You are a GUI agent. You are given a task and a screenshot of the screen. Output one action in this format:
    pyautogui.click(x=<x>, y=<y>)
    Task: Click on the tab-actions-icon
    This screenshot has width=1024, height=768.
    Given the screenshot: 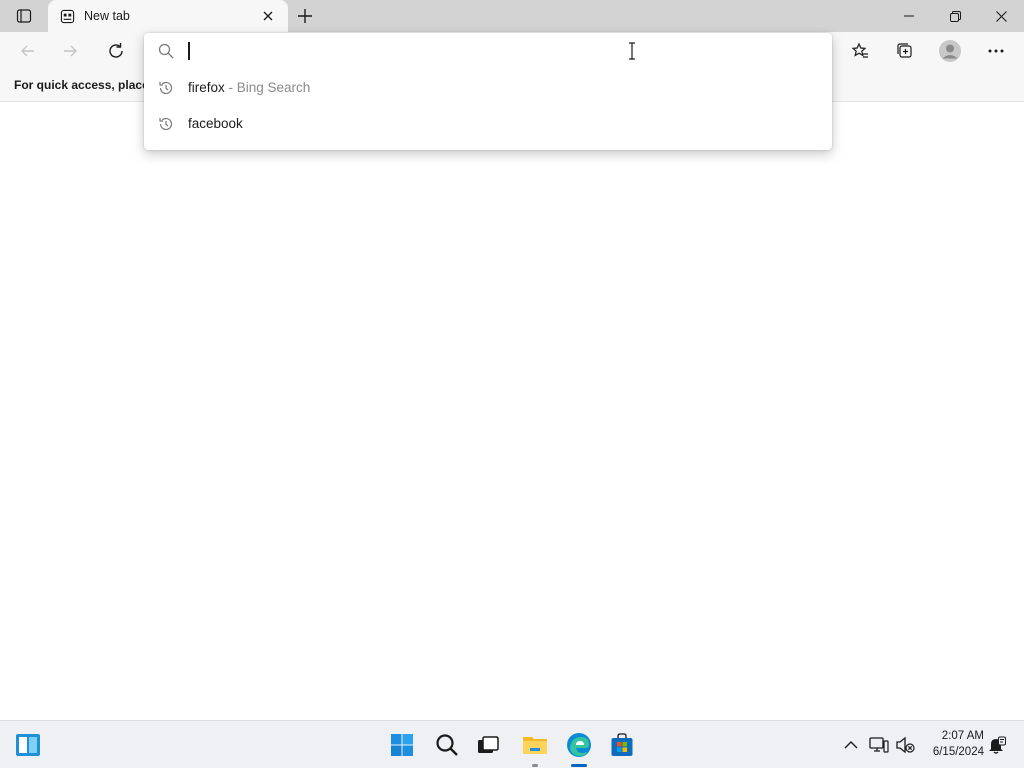 What is the action you would take?
    pyautogui.click(x=24, y=16)
    